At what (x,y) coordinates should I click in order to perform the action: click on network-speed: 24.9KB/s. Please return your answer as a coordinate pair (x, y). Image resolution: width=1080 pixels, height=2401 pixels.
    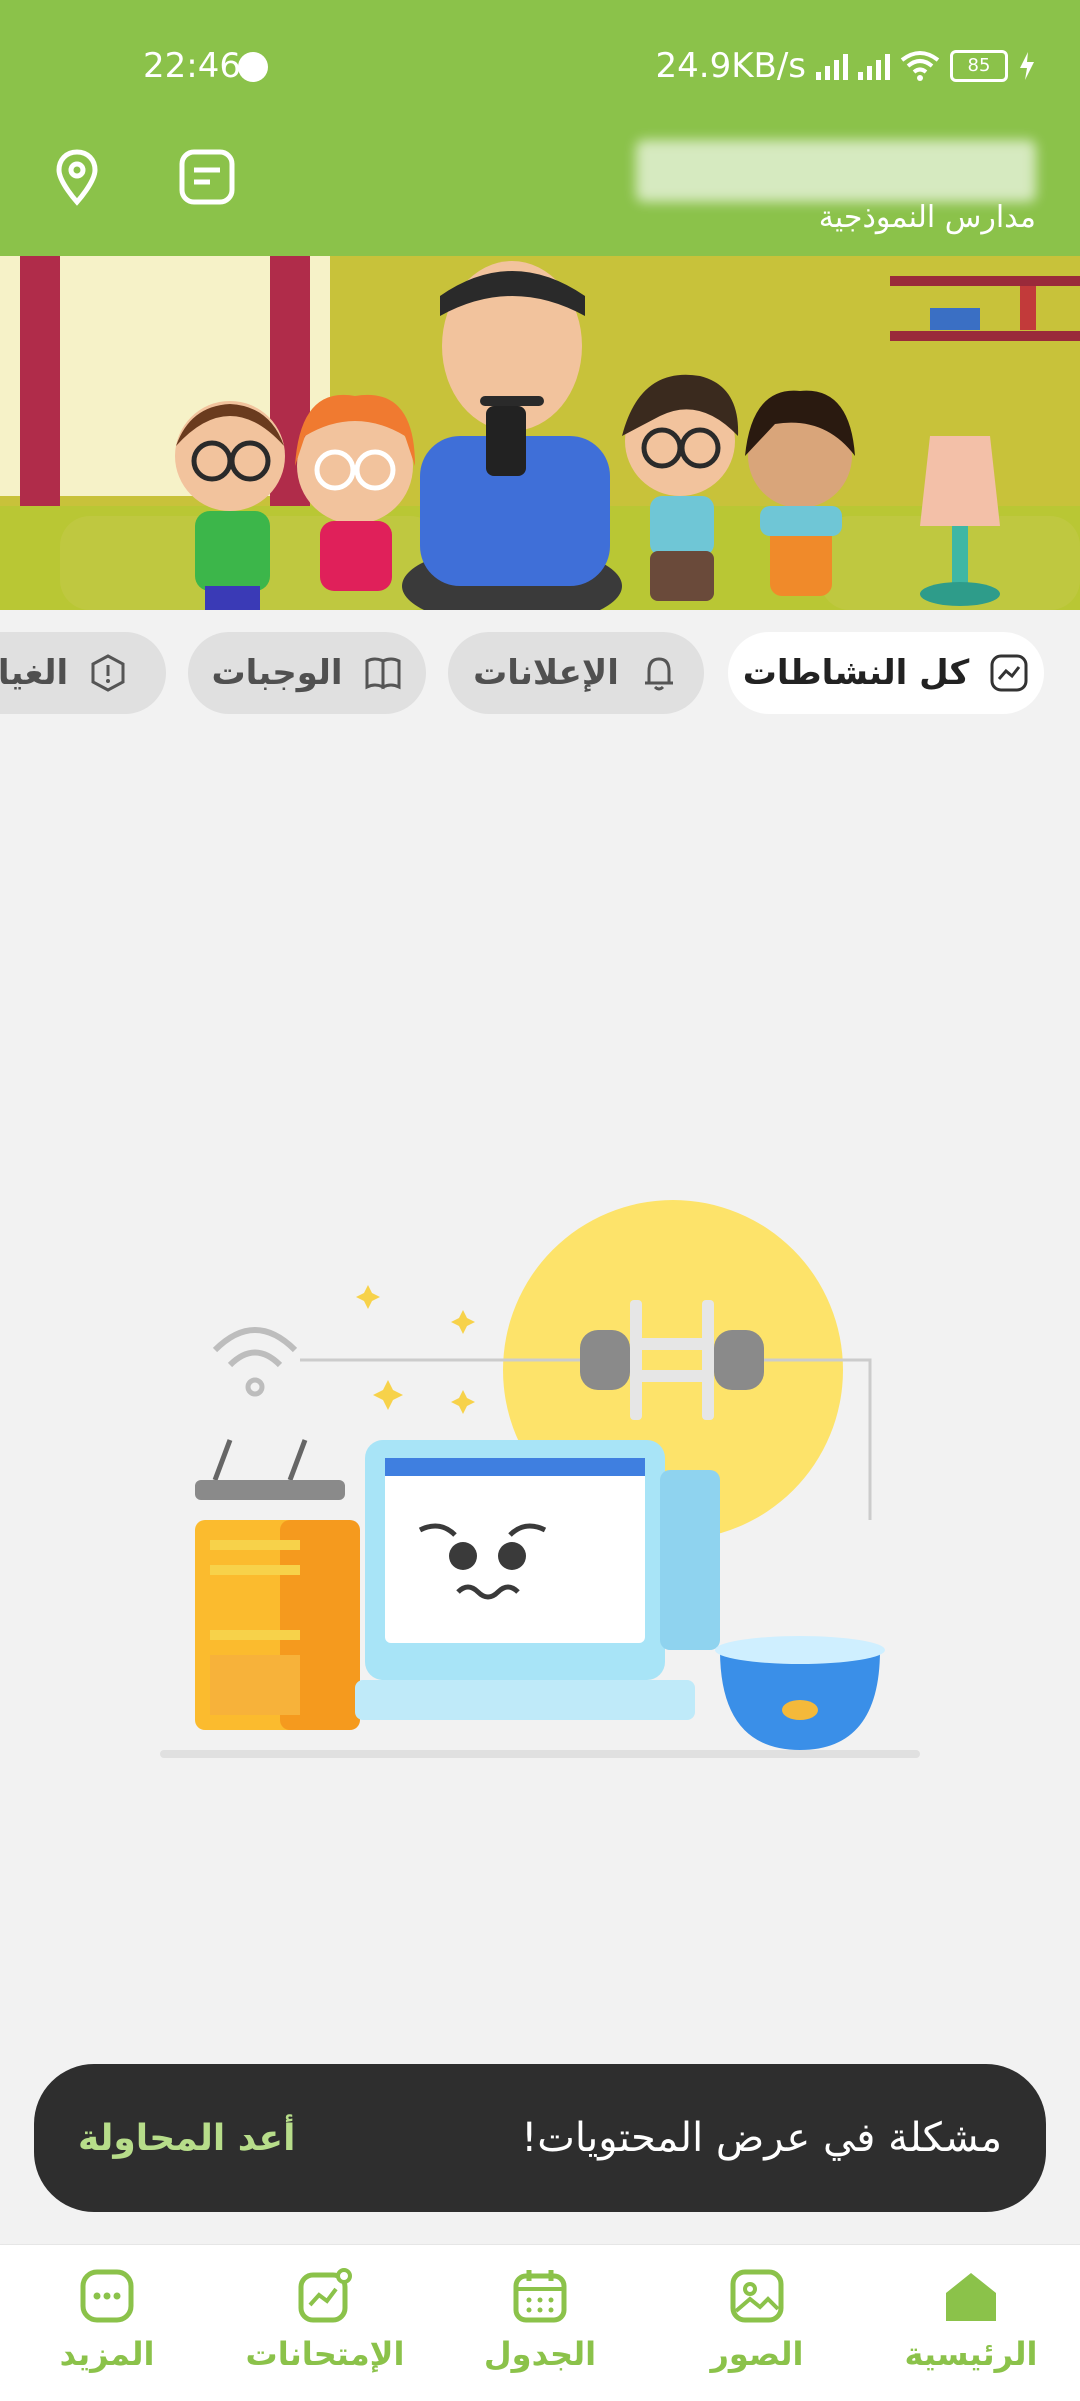
    Looking at the image, I should click on (731, 66).